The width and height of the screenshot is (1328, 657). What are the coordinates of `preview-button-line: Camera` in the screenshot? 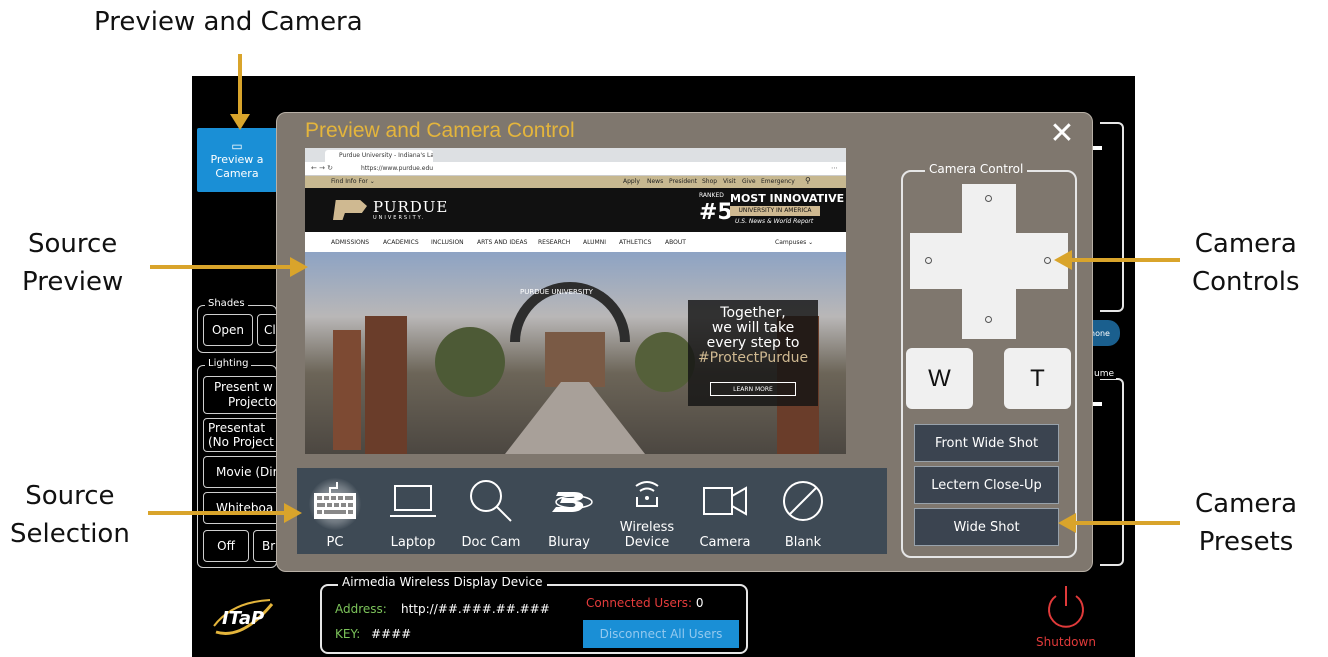 It's located at (237, 173).